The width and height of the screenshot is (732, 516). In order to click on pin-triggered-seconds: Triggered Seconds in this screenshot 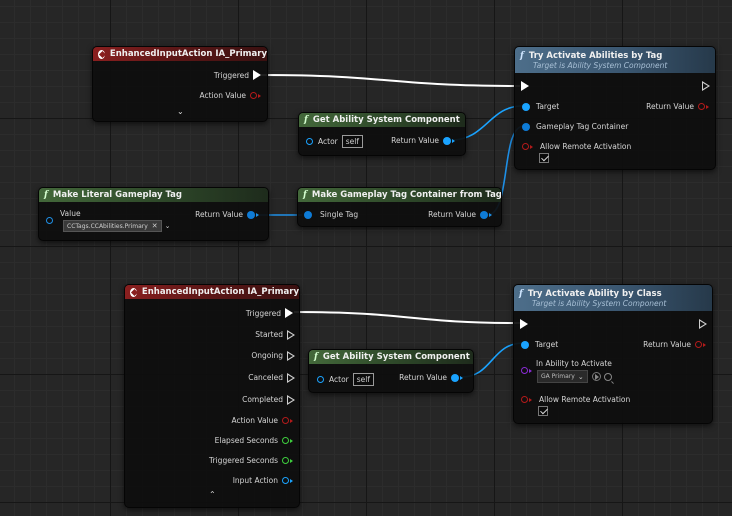, I will do `click(251, 460)`.